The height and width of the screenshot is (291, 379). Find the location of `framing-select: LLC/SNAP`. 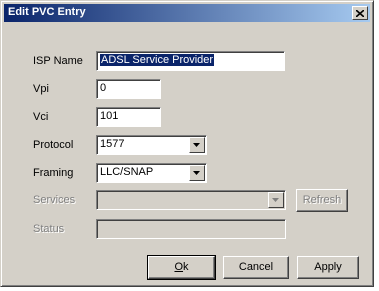

framing-select: LLC/SNAP is located at coordinates (151, 173).